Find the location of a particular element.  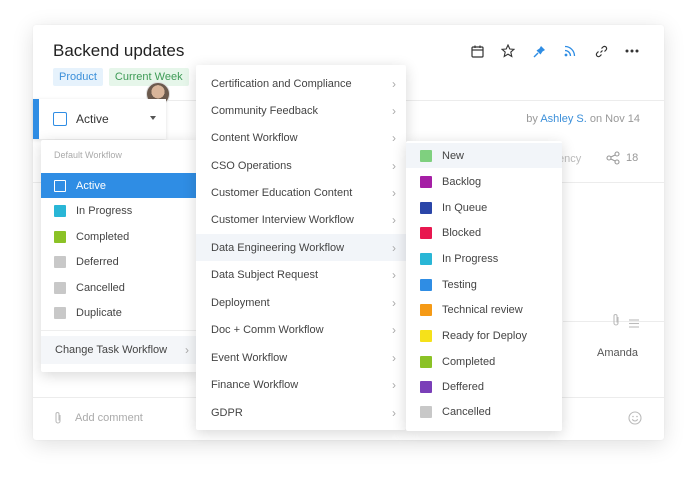

workflow-status-label: Deffered is located at coordinates (463, 386).